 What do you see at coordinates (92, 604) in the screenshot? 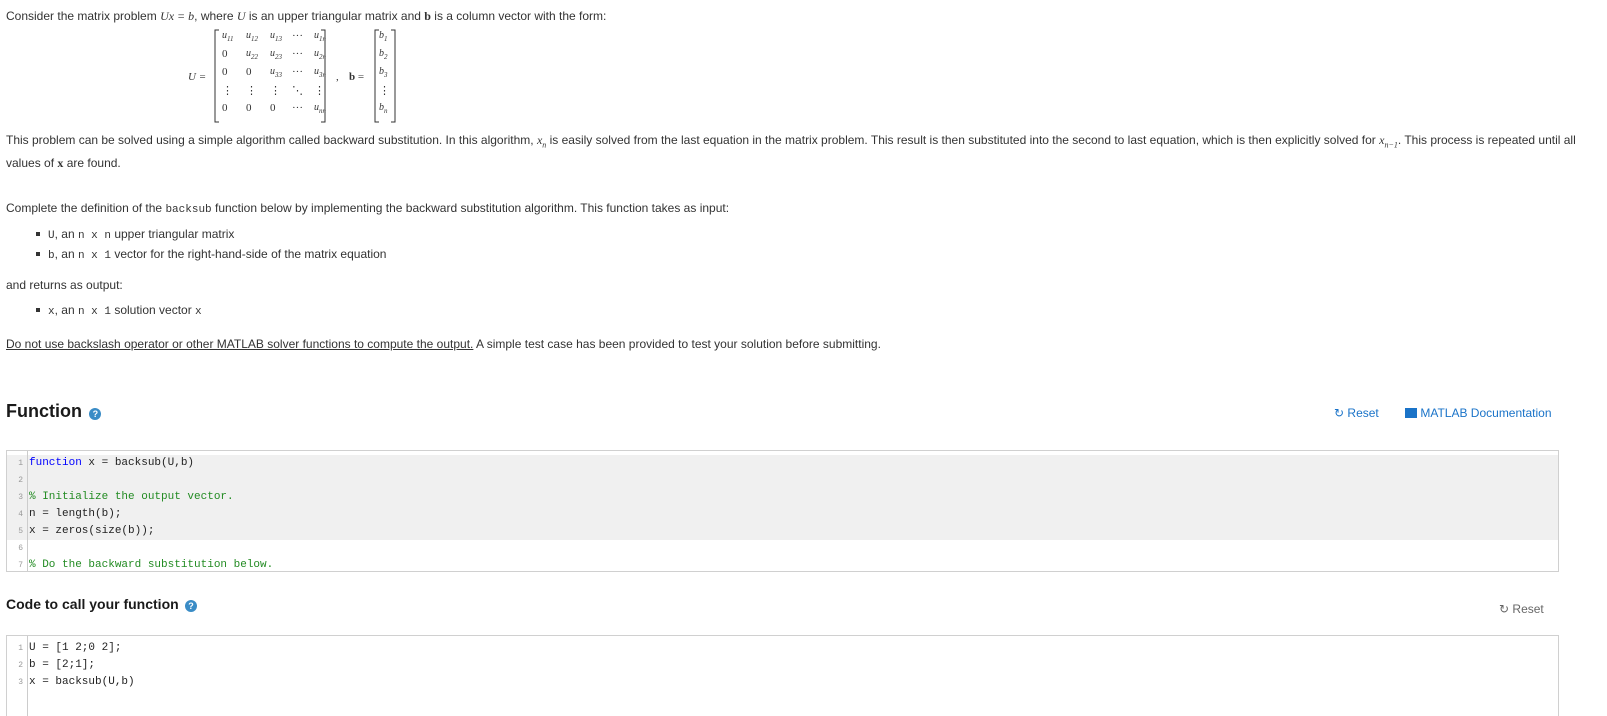
I see `call-title: Code to call your function` at bounding box center [92, 604].